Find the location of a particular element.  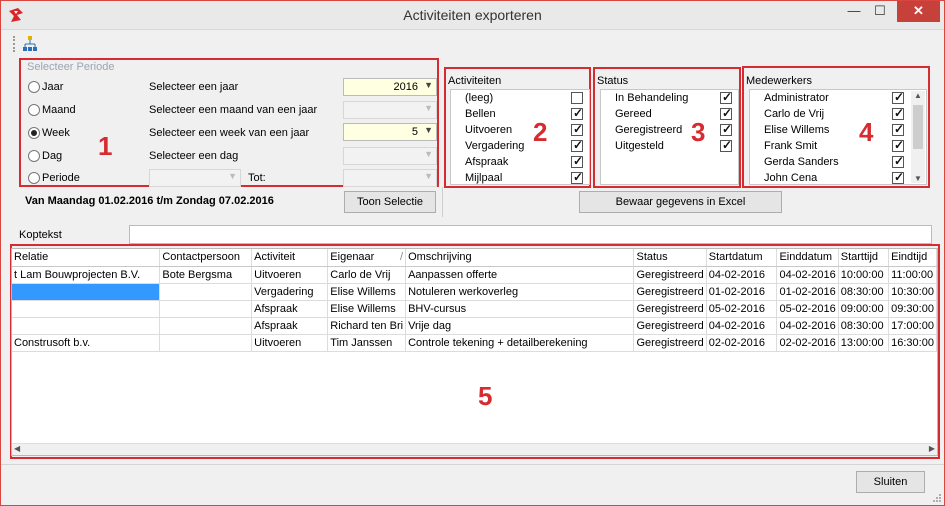

medewerkers-item: Gerda Sanders is located at coordinates (830, 162).